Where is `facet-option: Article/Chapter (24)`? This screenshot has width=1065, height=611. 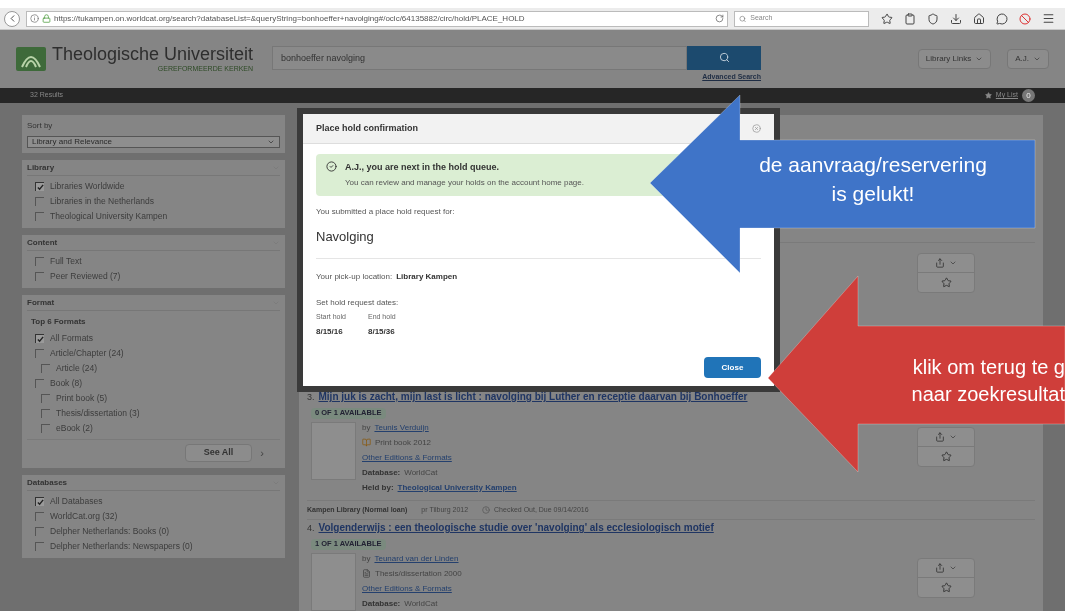
facet-option: Article/Chapter (24) is located at coordinates (87, 353).